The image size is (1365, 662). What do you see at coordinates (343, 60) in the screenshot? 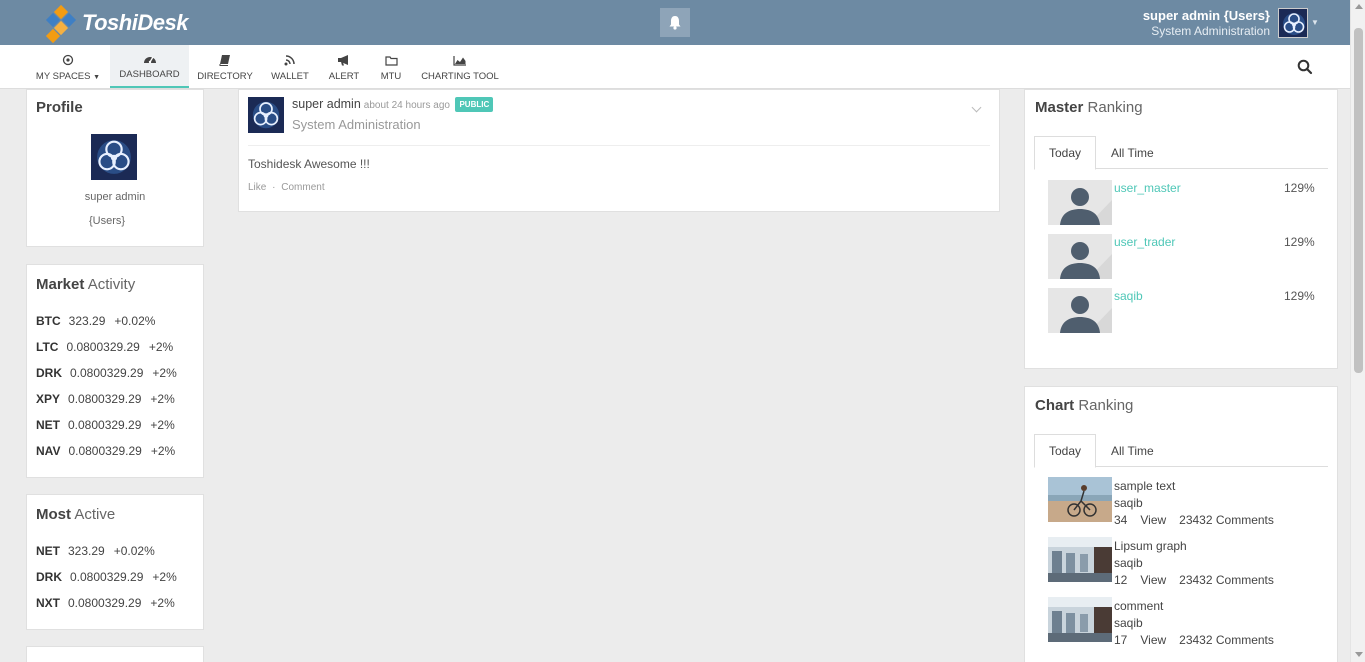
I see `megaphone-icon` at bounding box center [343, 60].